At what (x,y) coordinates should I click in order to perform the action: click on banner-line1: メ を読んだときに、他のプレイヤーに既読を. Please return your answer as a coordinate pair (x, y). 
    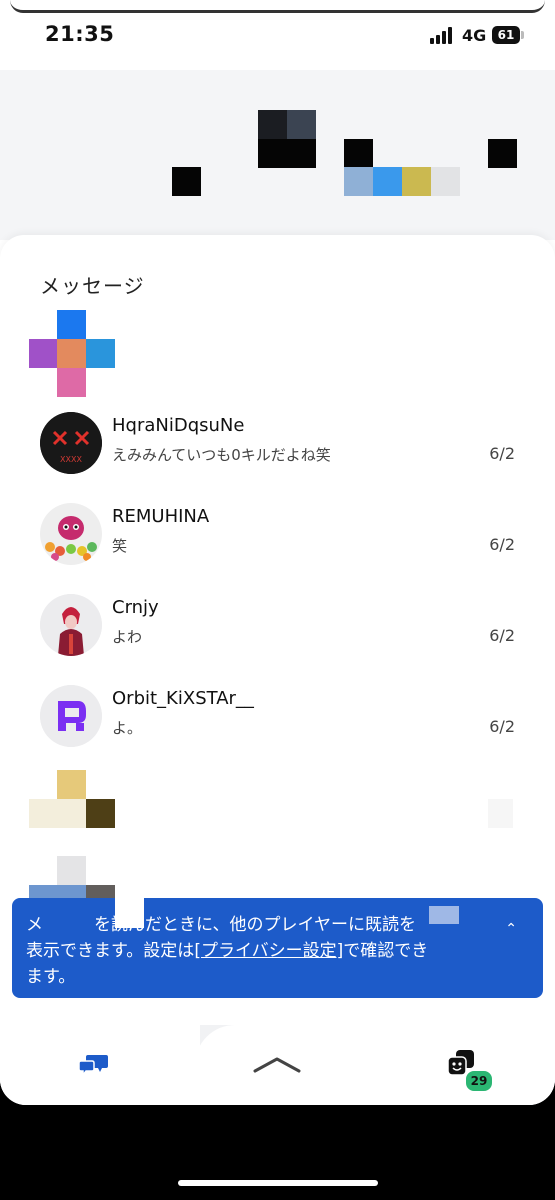
    Looking at the image, I should click on (221, 925).